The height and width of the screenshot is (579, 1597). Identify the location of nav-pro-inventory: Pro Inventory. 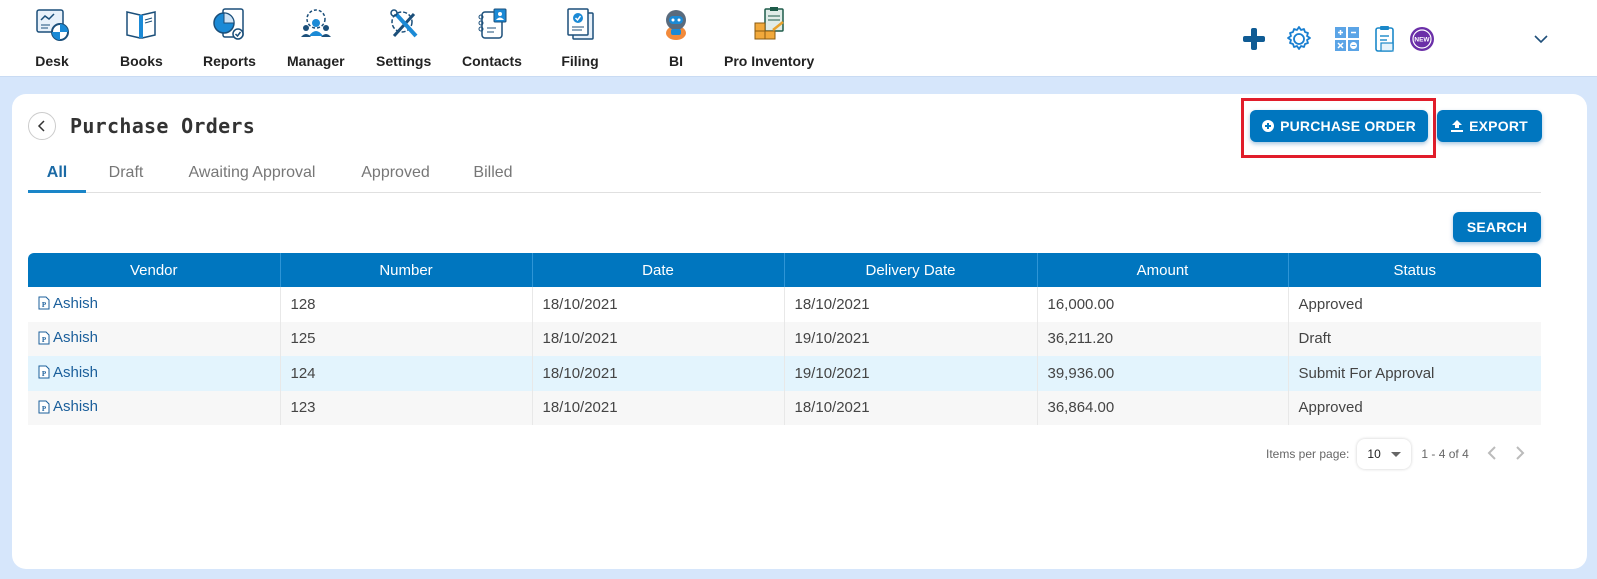
(769, 37).